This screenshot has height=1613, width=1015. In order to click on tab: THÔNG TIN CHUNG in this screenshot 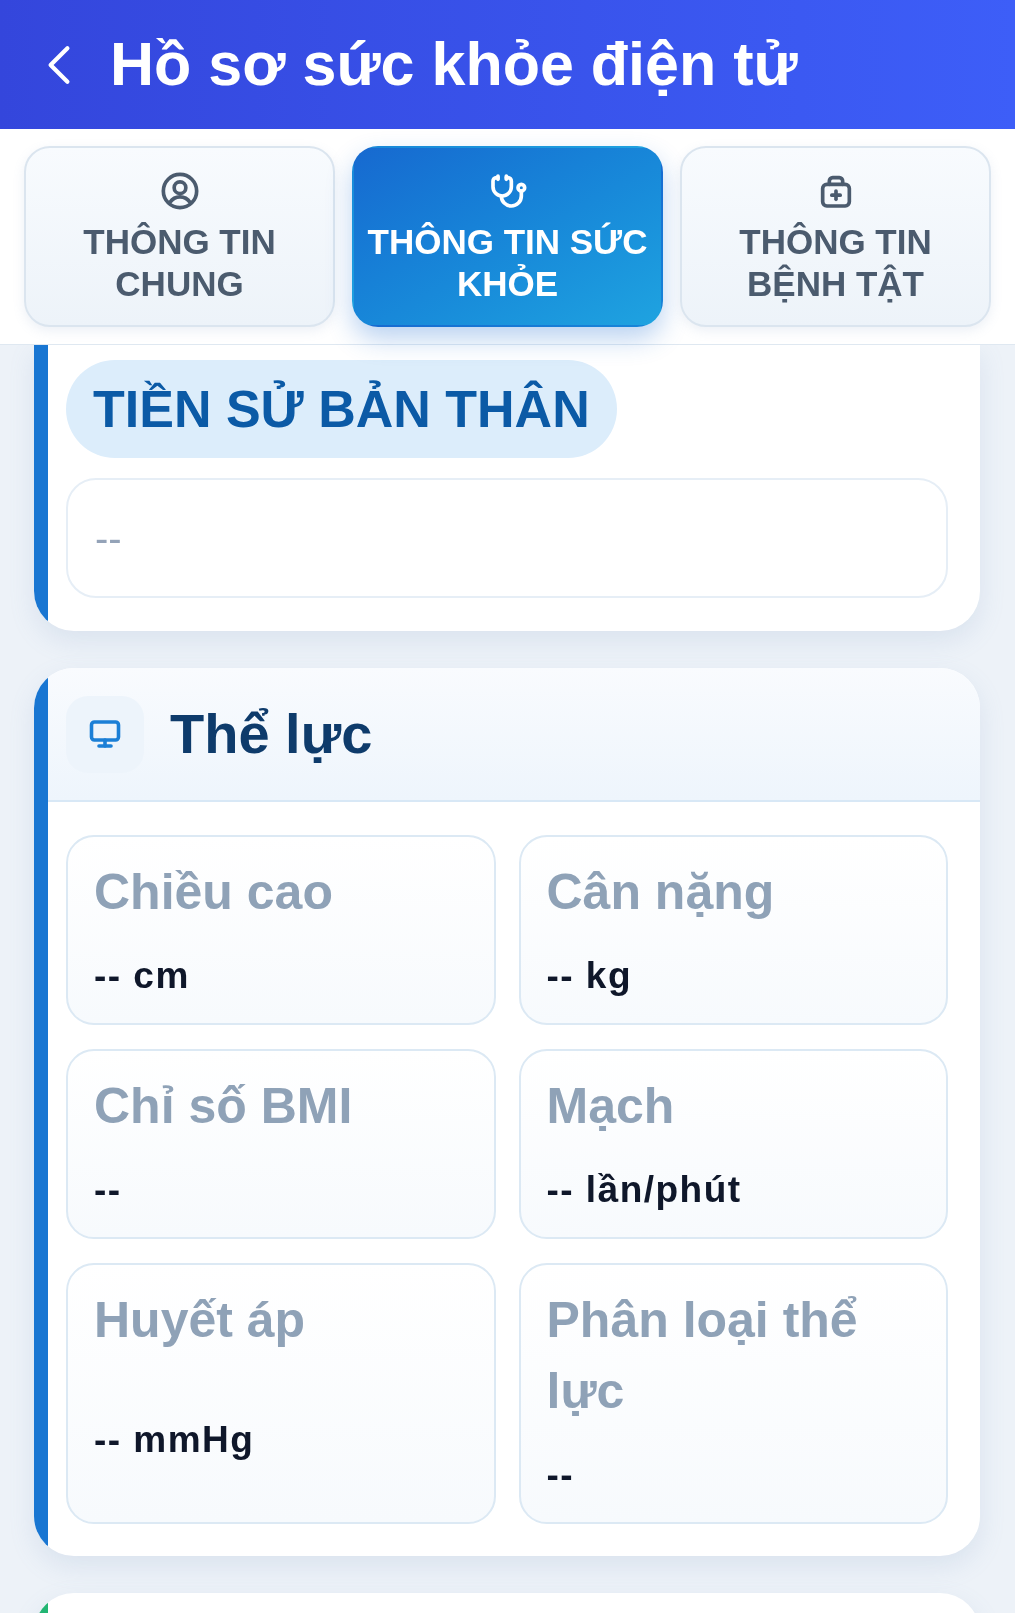, I will do `click(179, 236)`.